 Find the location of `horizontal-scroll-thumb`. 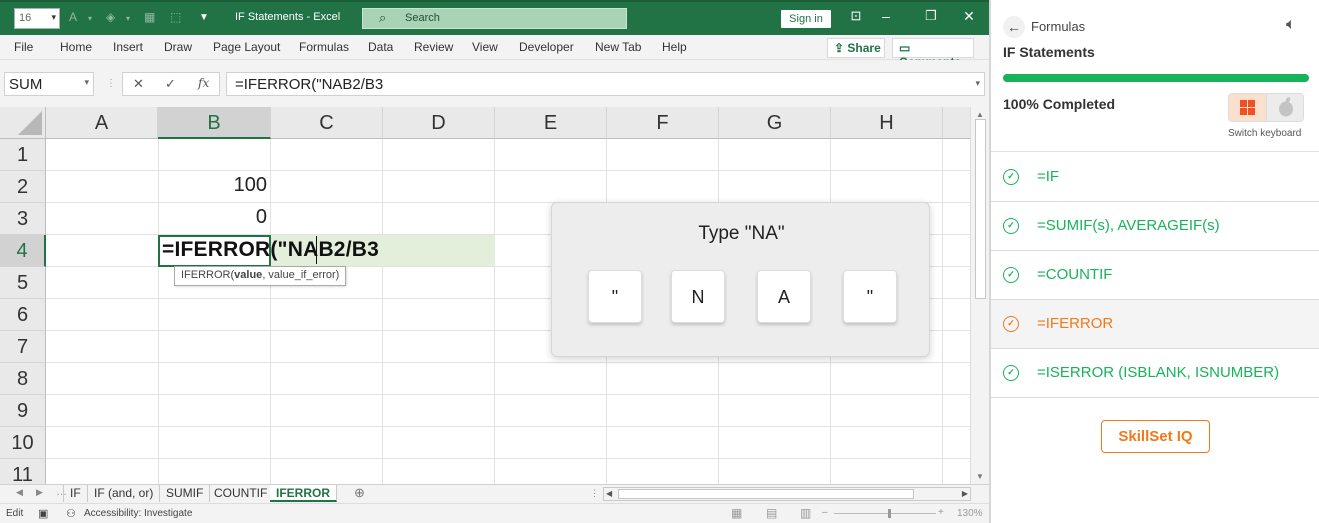

horizontal-scroll-thumb is located at coordinates (766, 494).